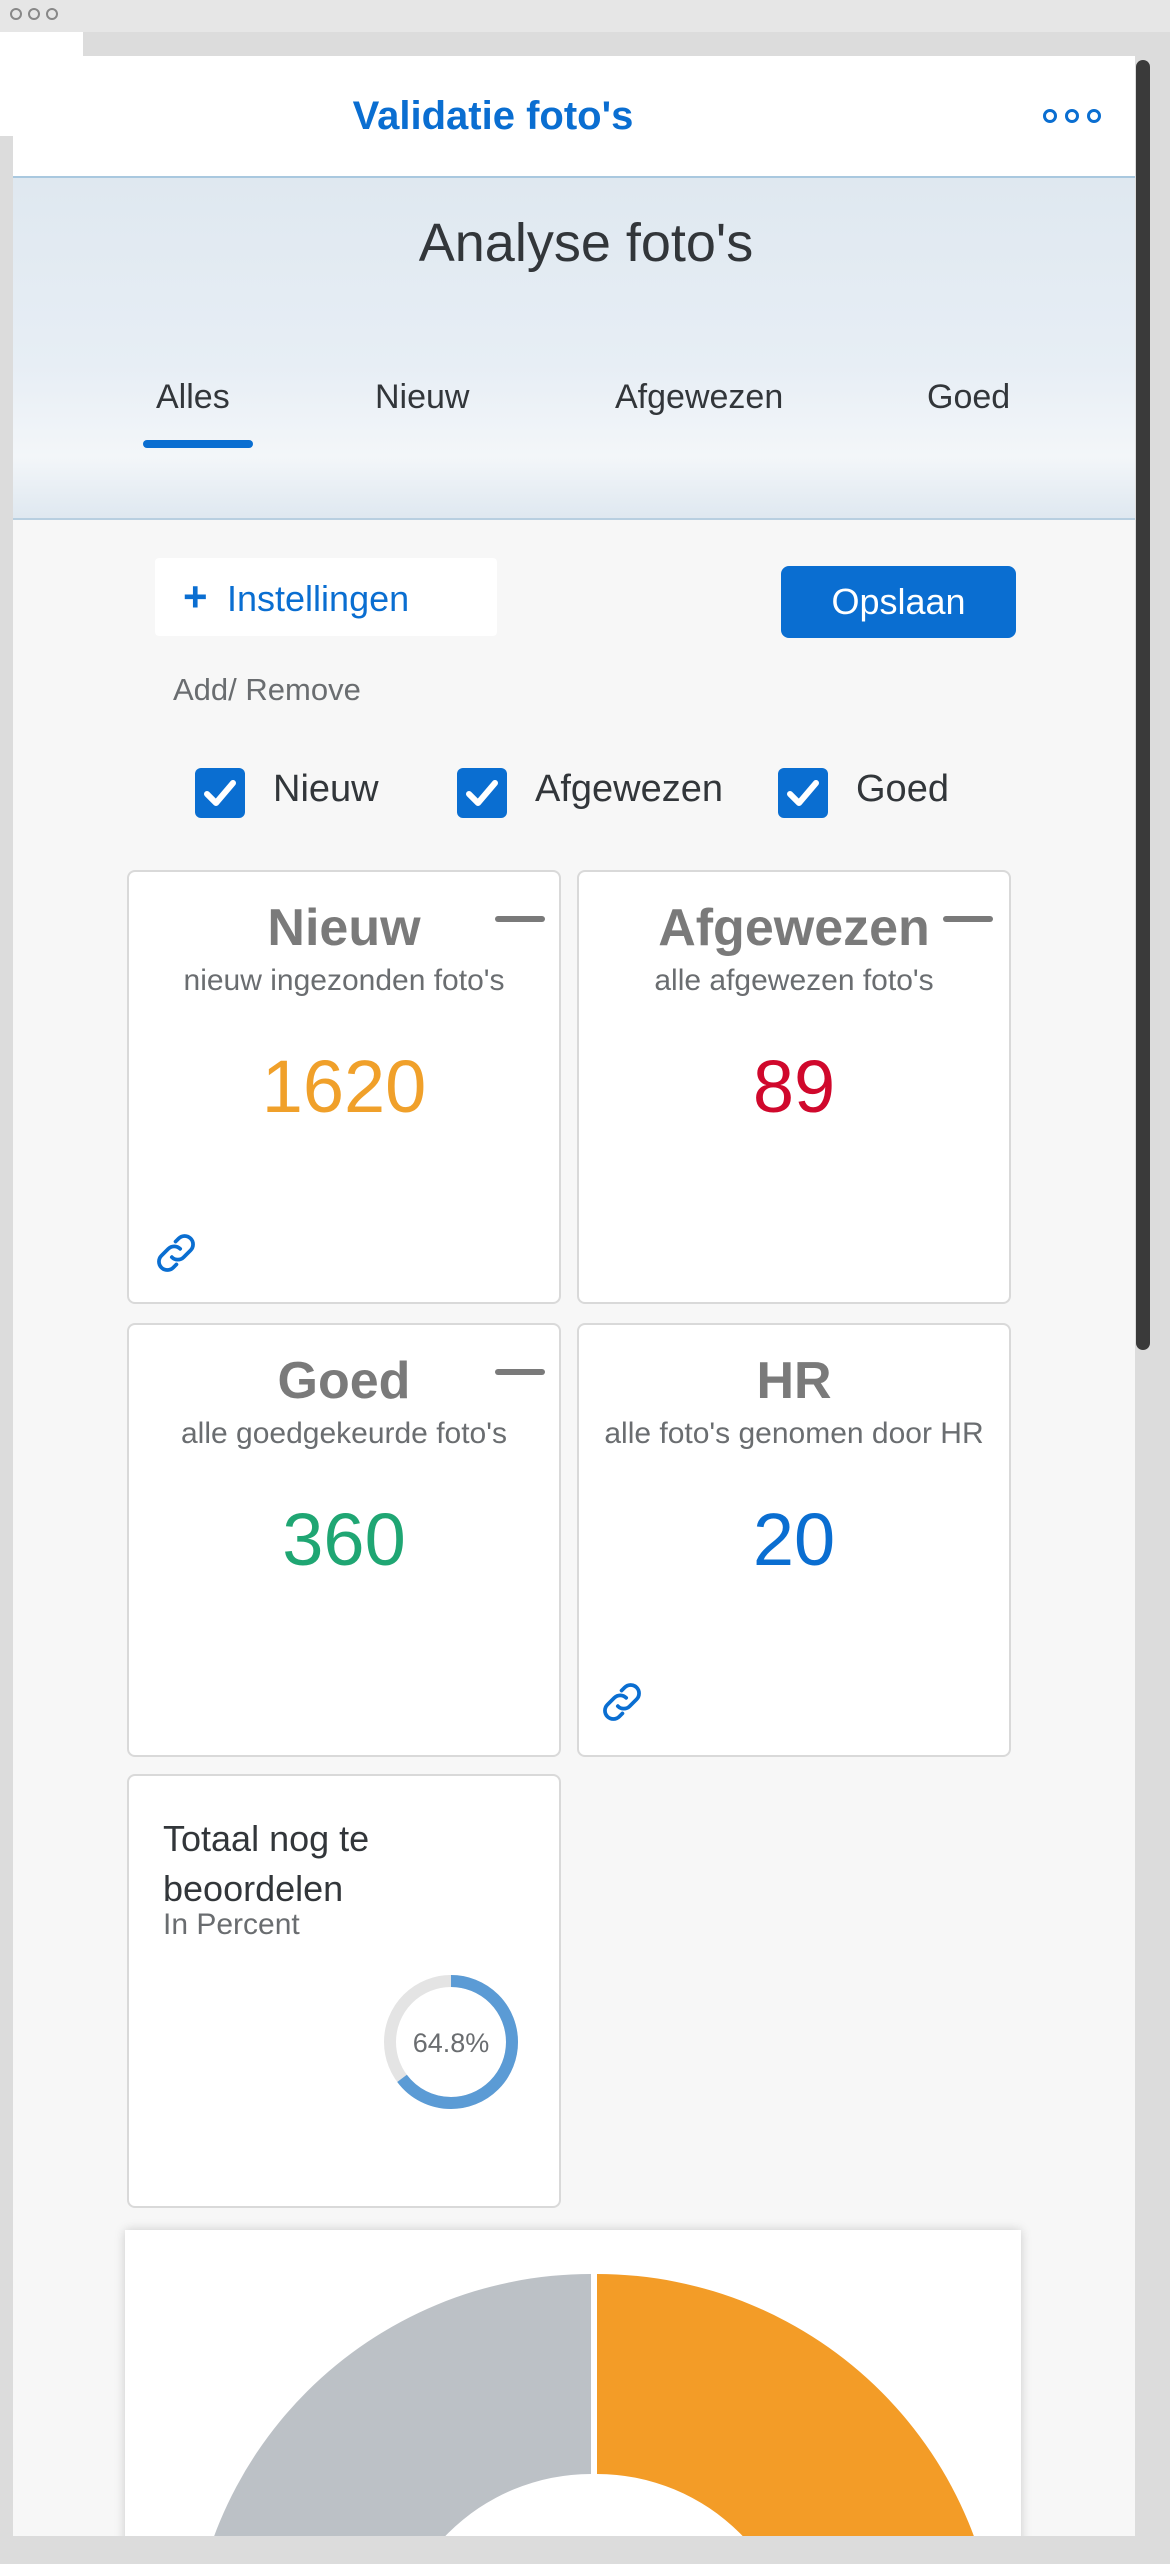 This screenshot has width=1170, height=2564. Describe the element at coordinates (594, 2405) in the screenshot. I see `distribution-donut-svg` at that location.